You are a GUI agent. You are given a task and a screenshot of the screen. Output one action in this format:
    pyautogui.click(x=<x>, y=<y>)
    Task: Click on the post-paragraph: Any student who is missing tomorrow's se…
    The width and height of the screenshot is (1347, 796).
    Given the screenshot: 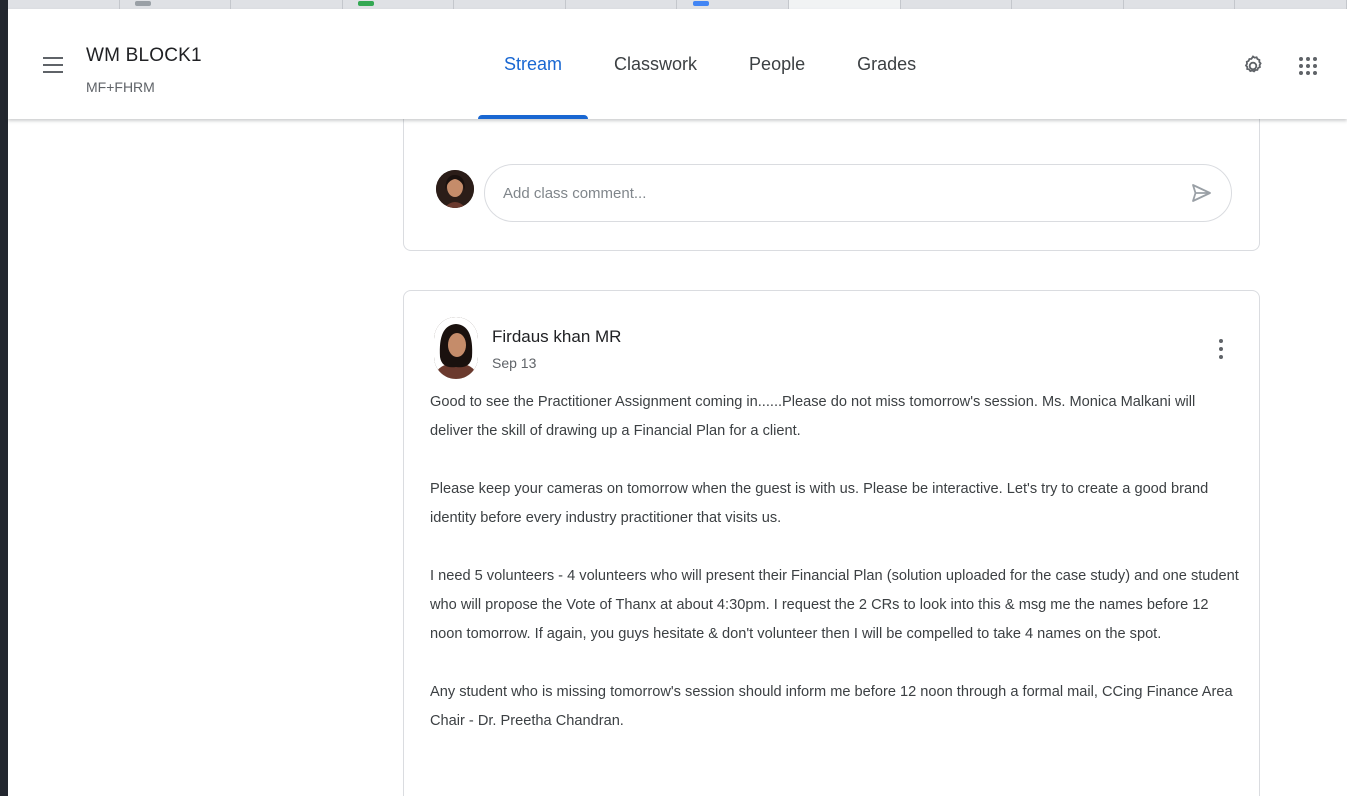 What is the action you would take?
    pyautogui.click(x=831, y=706)
    